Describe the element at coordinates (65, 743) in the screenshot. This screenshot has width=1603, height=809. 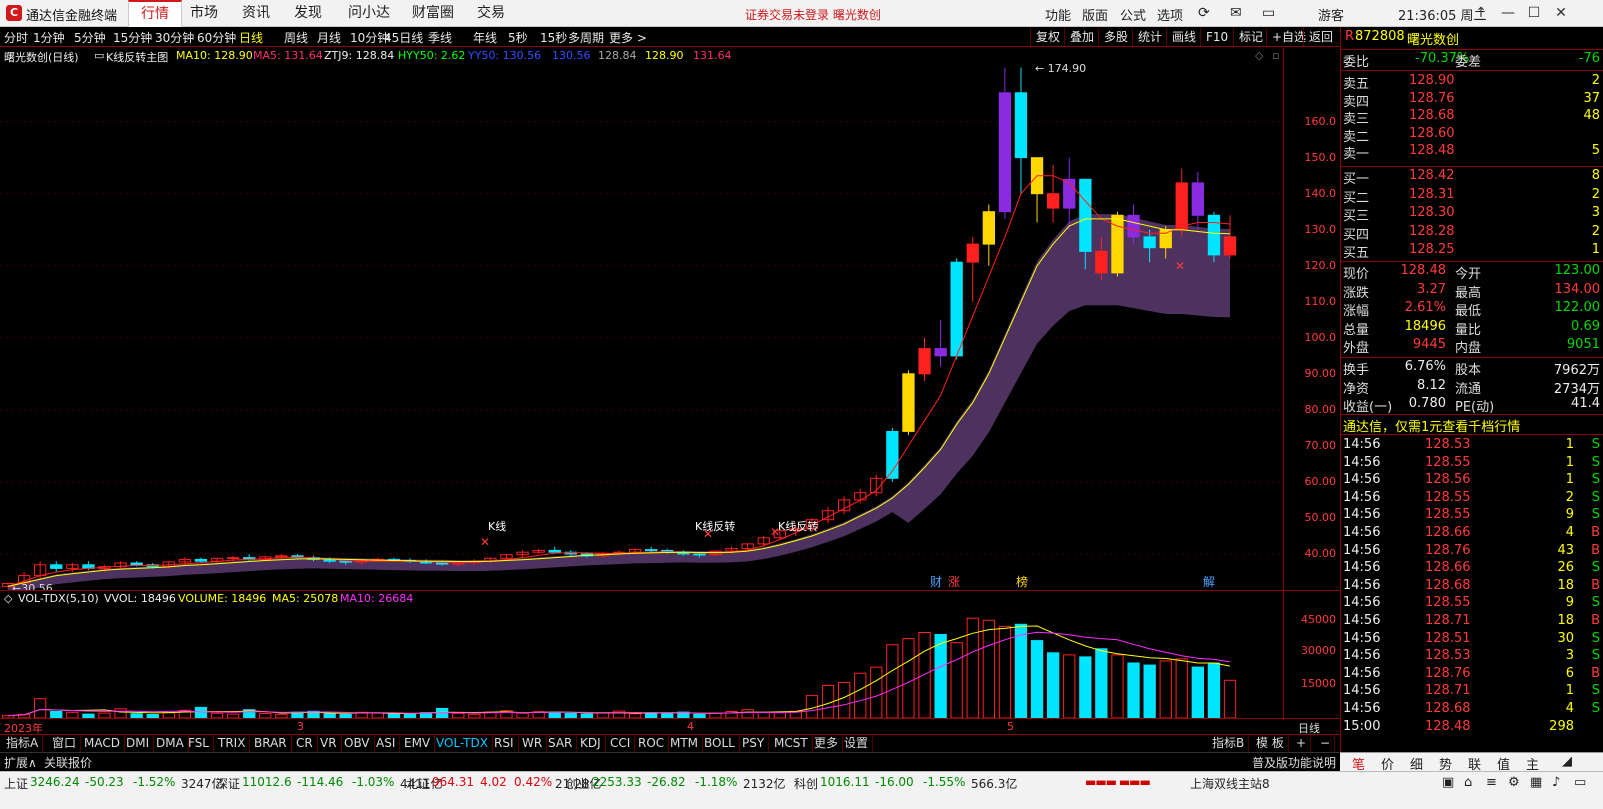
I see `indicator-tab-1: 窗口` at that location.